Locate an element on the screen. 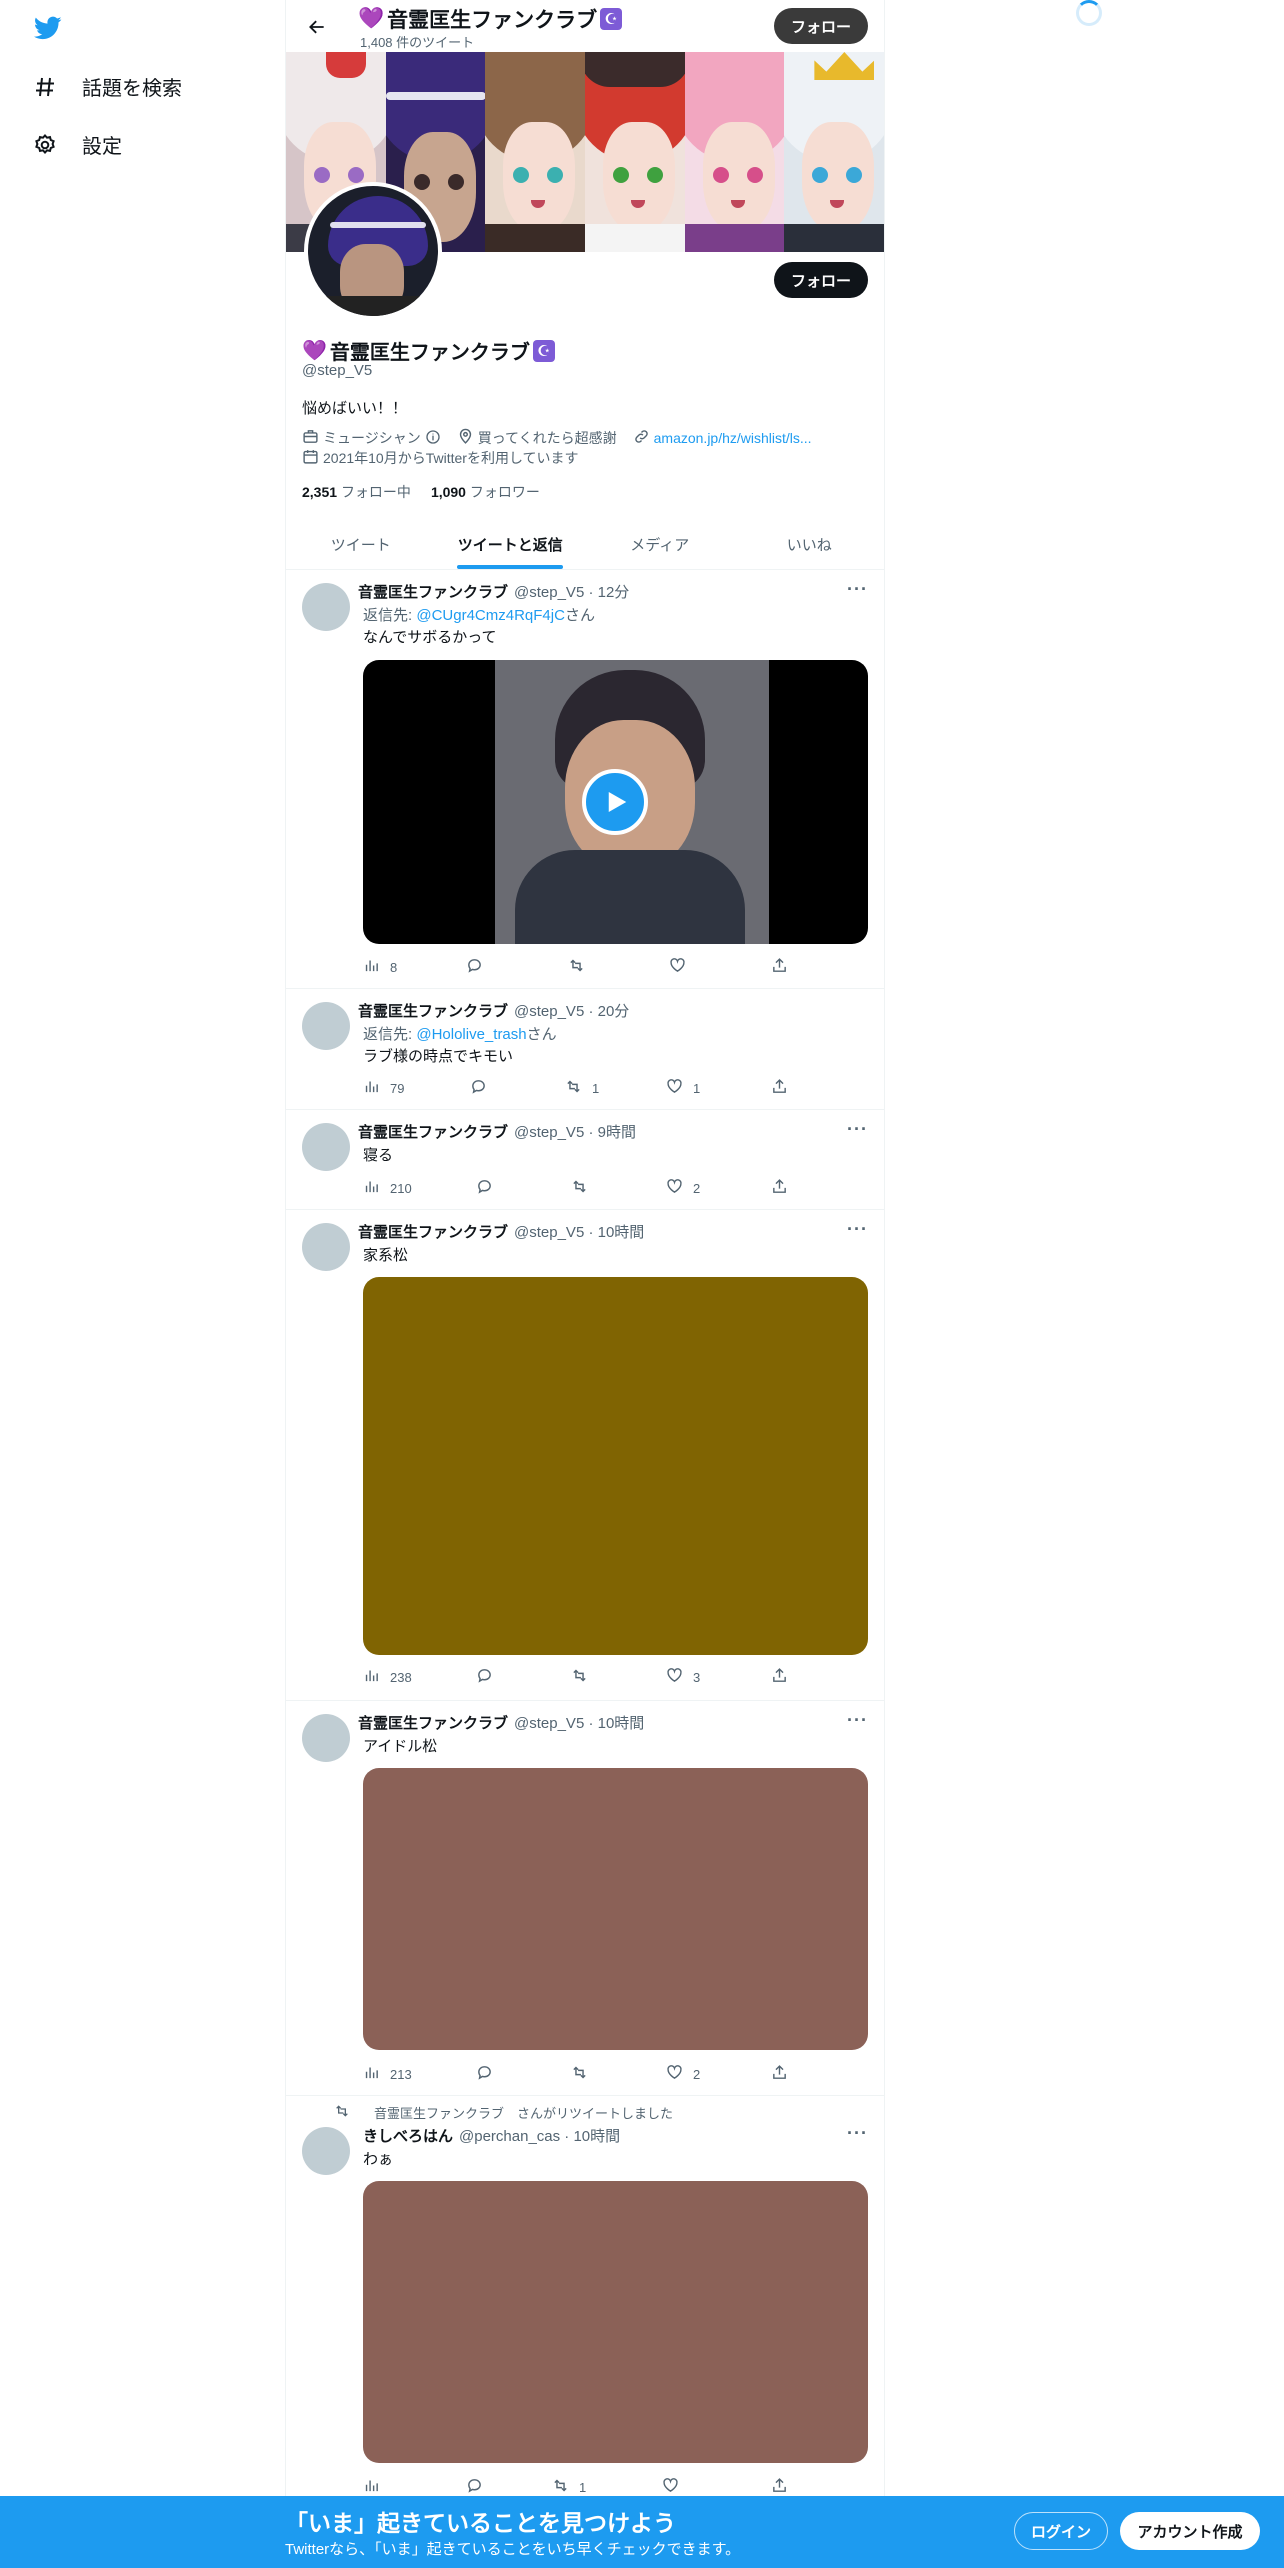 This screenshot has width=1284, height=2568. tab-tweets-and-replies: ツイートと返信 is located at coordinates (511, 544).